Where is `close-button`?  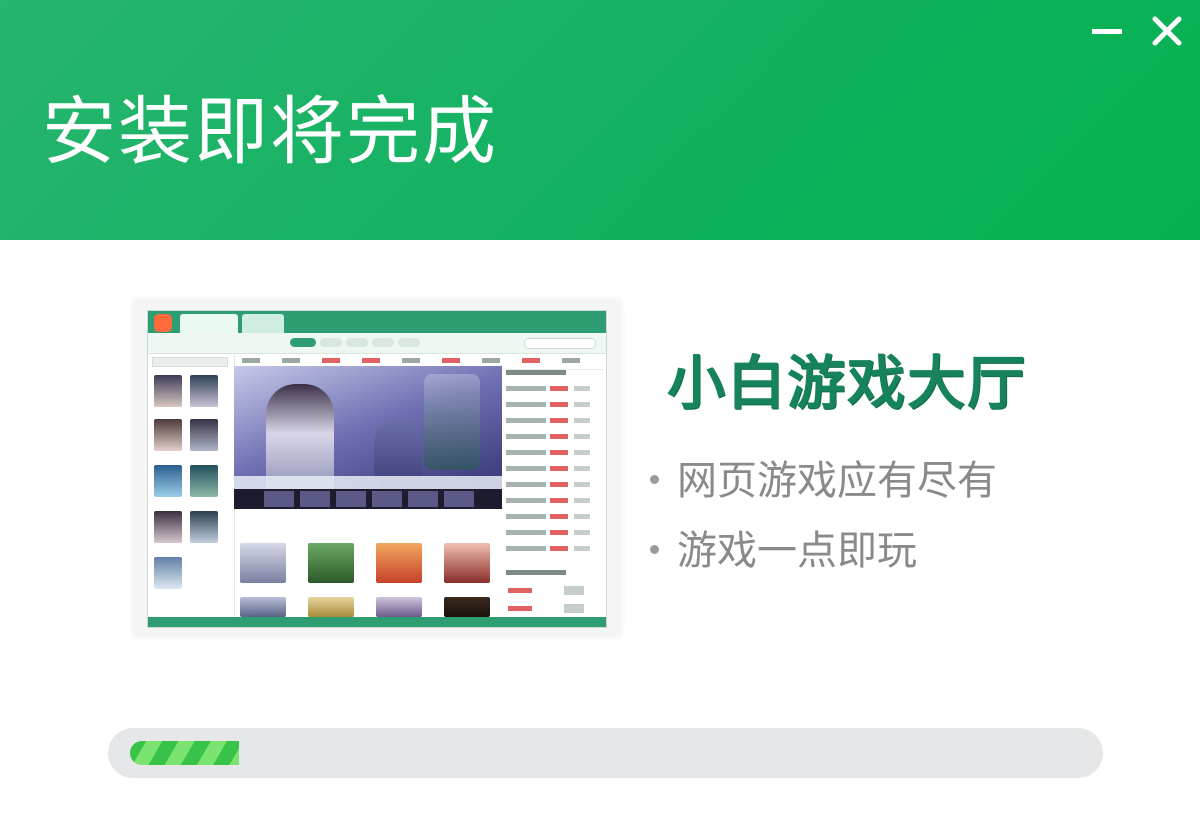 close-button is located at coordinates (1167, 31).